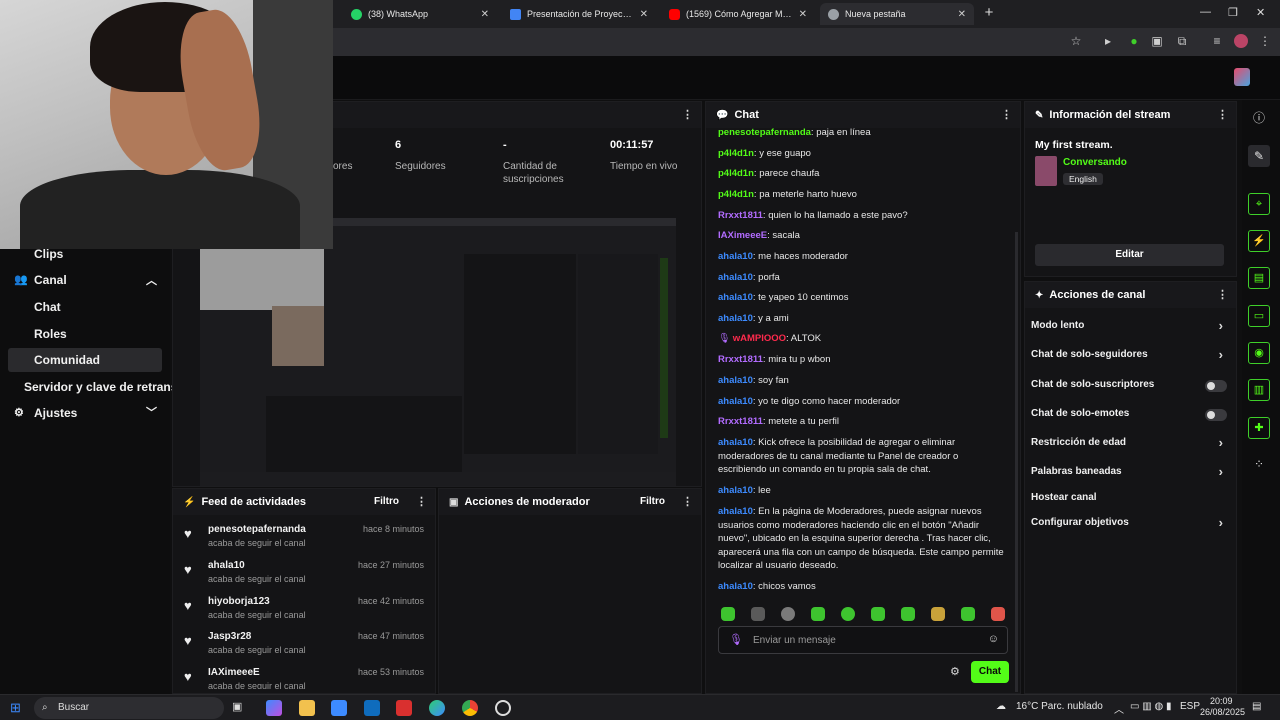 This screenshot has width=1280, height=720. What do you see at coordinates (897, 14) in the screenshot?
I see `tab-nueva-pestana: Nueva pestaña ✕` at bounding box center [897, 14].